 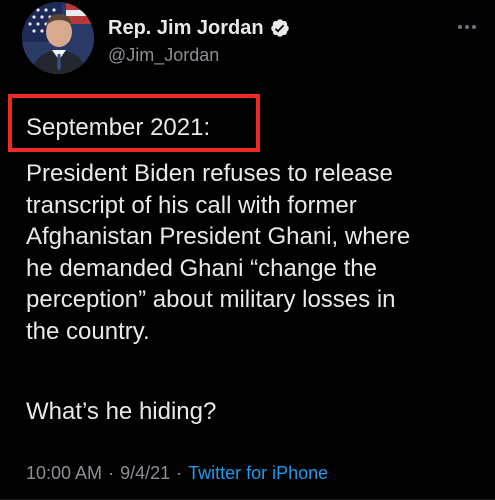 What do you see at coordinates (280, 28) in the screenshot?
I see `verified-badge-icon` at bounding box center [280, 28].